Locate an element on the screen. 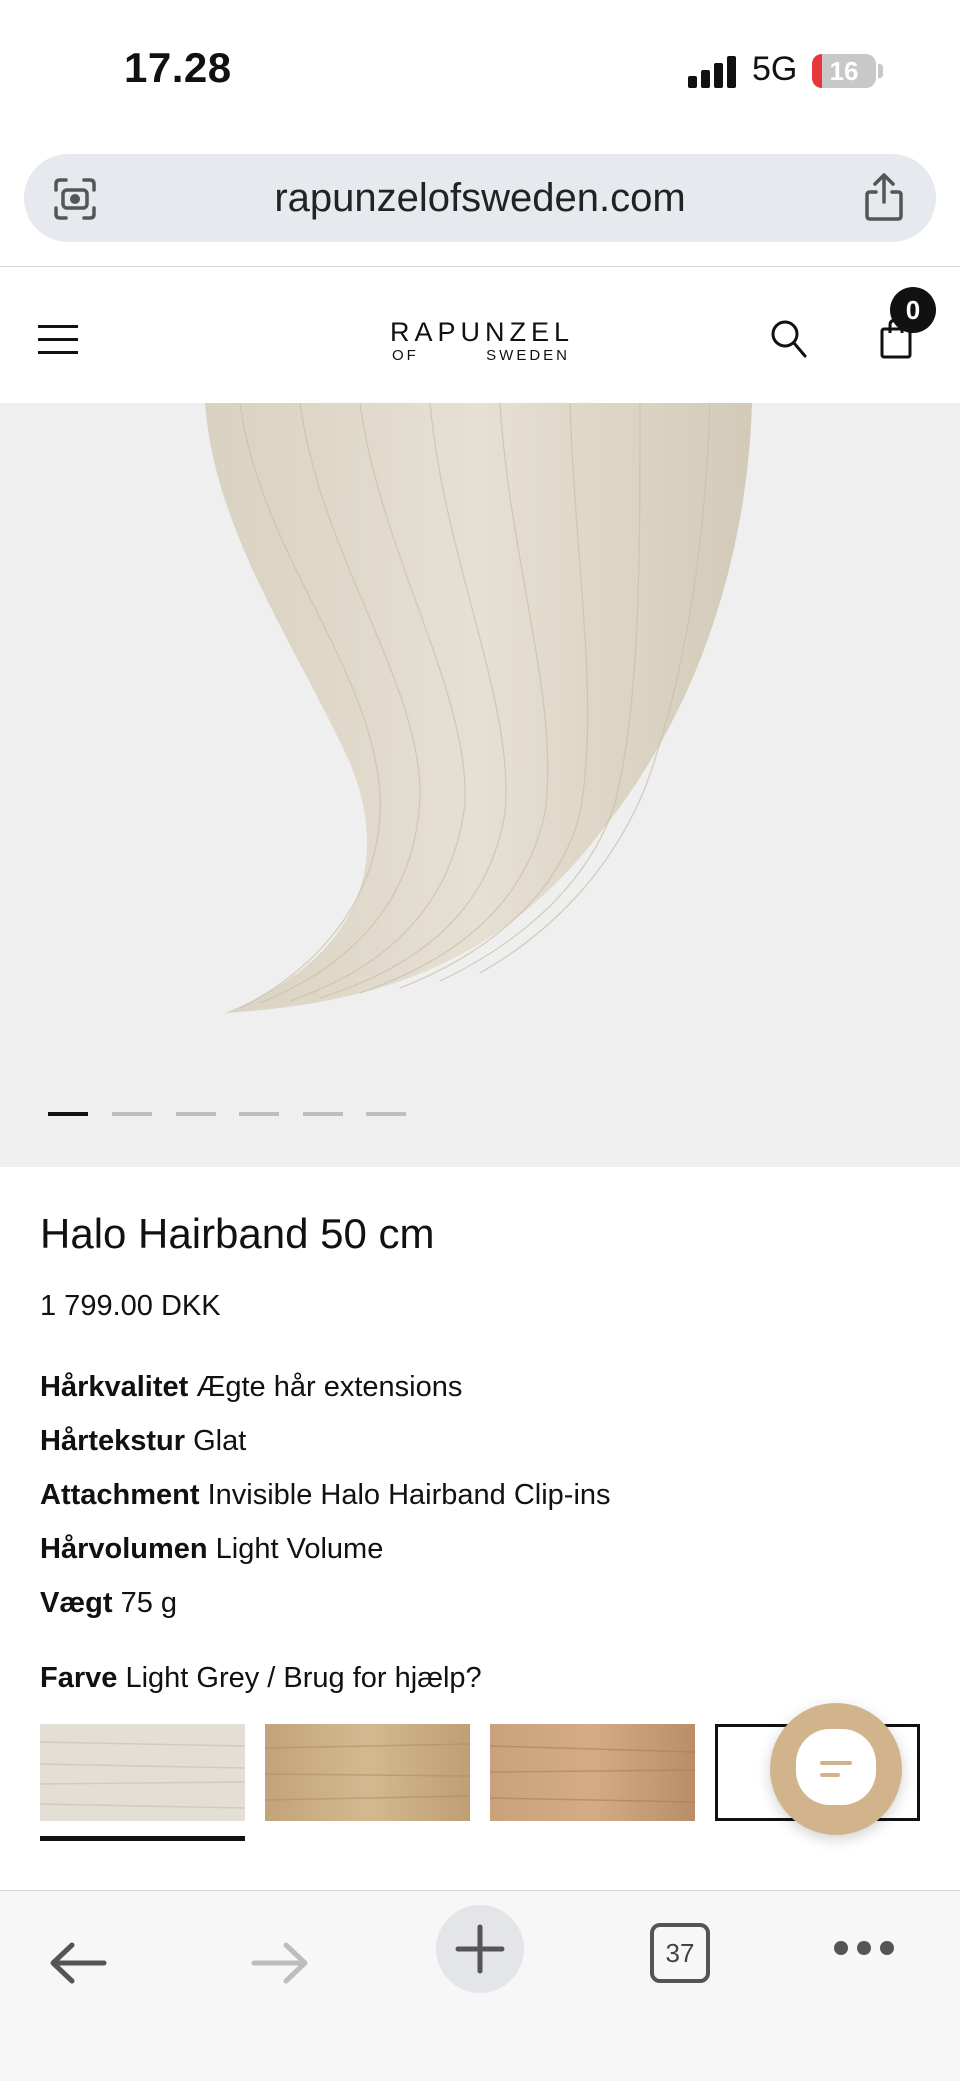  logo-wordmark: RAPUNZEL is located at coordinates (482, 332).